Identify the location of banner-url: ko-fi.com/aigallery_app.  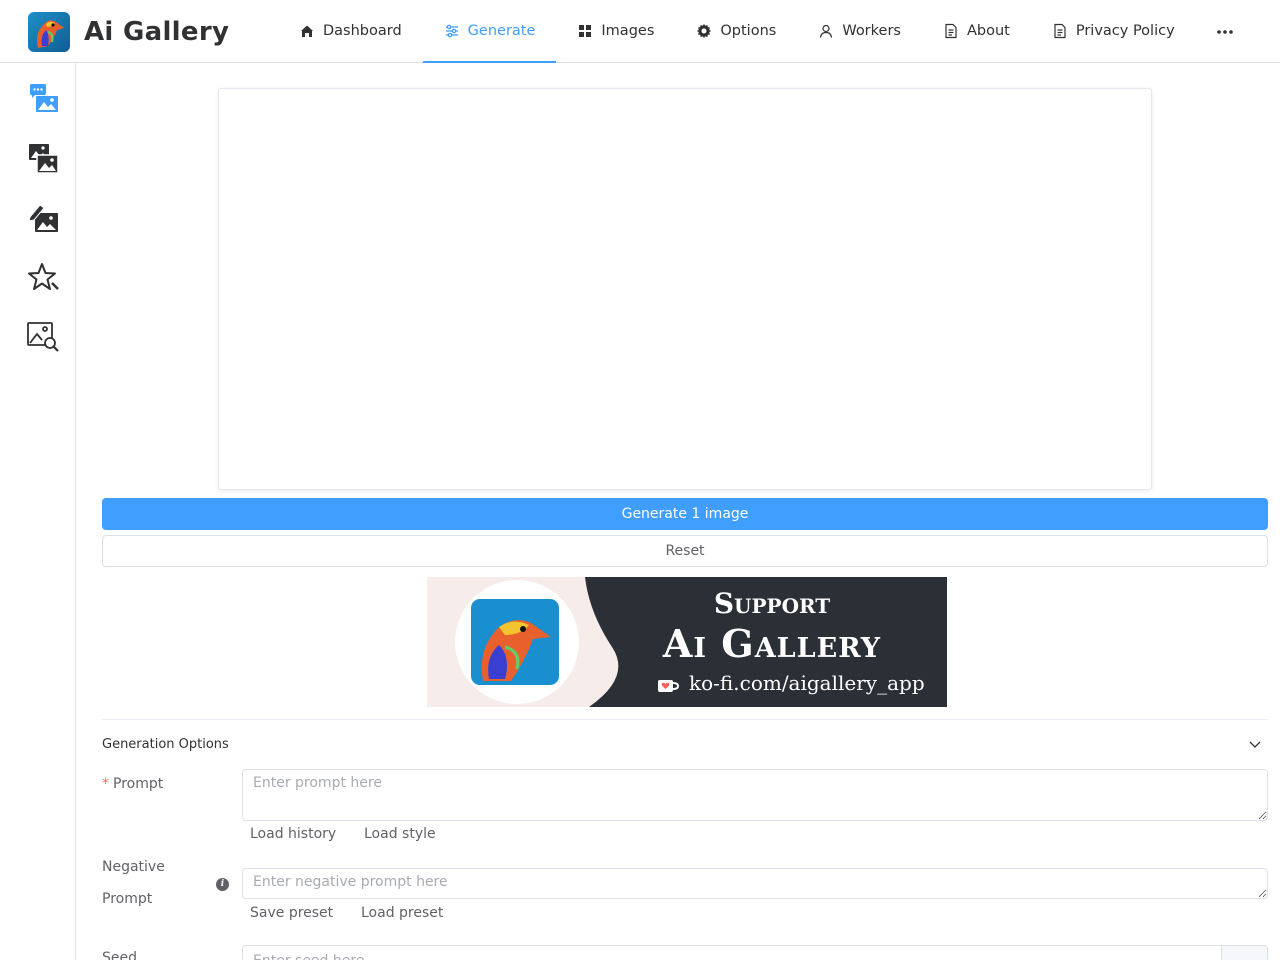
(807, 683).